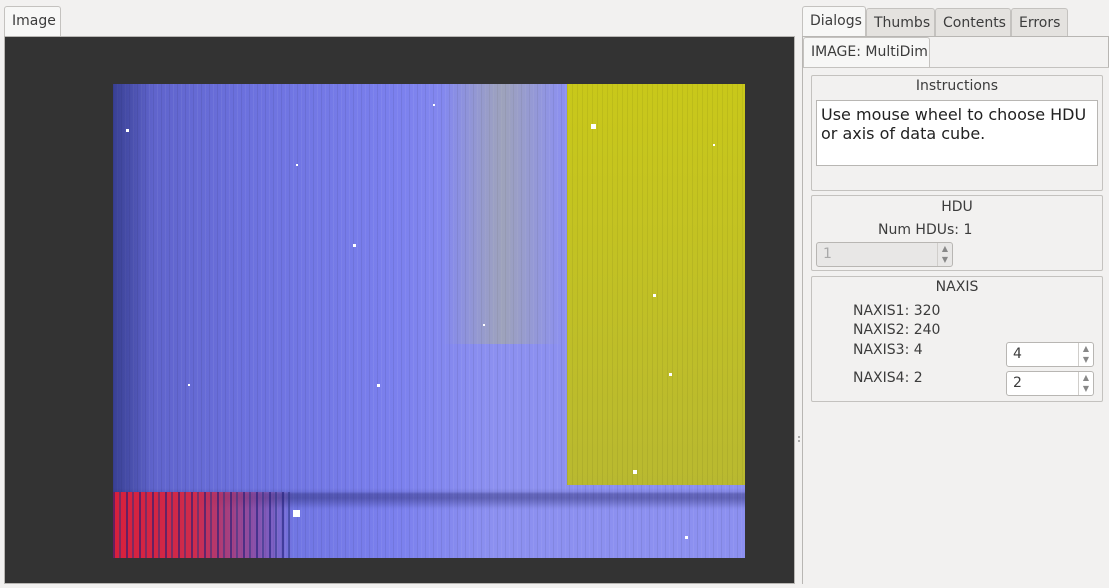  I want to click on tab-image-label: Image, so click(34, 21).